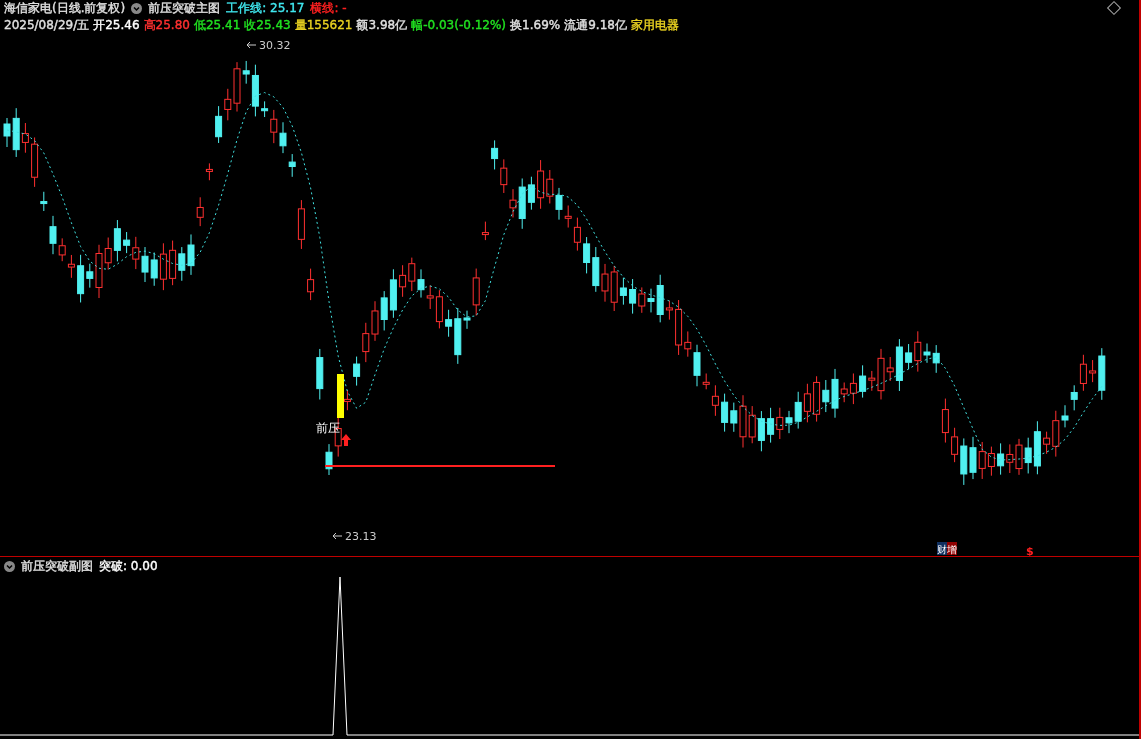 This screenshot has height=739, width=1141. What do you see at coordinates (328, 8) in the screenshot?
I see `indicator-value: 横线: -` at bounding box center [328, 8].